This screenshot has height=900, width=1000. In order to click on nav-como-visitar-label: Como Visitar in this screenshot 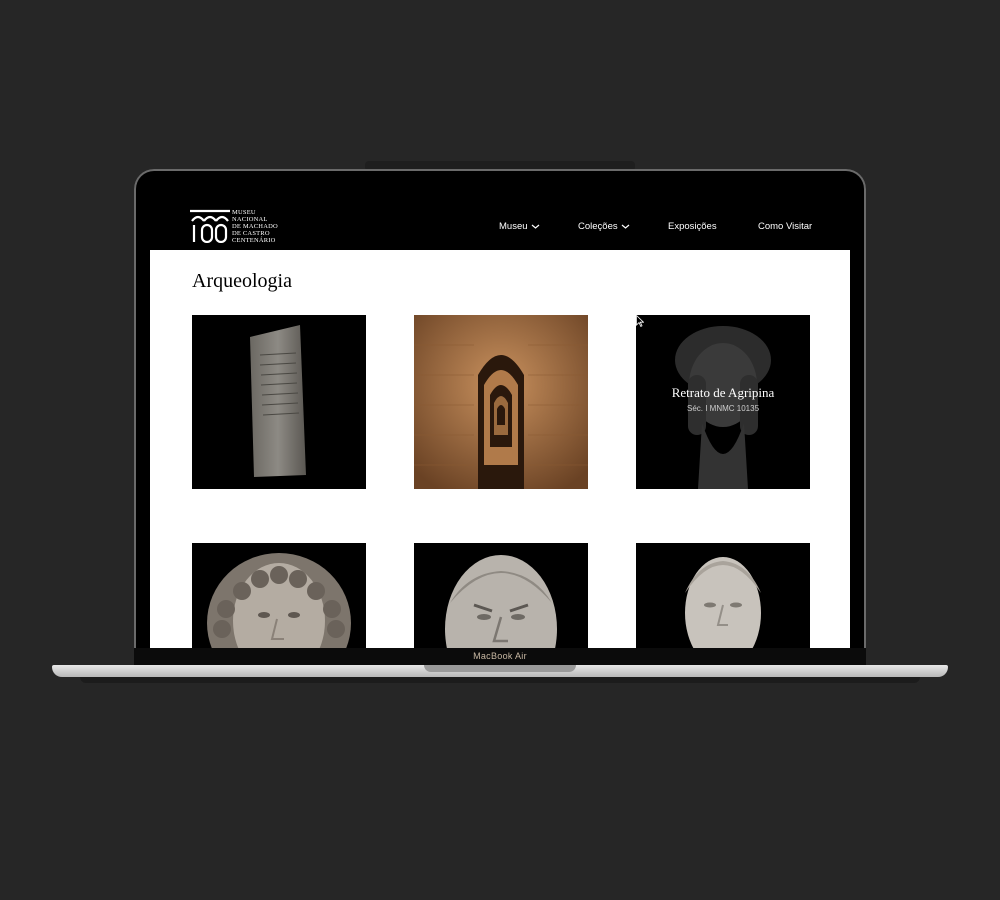, I will do `click(785, 226)`.